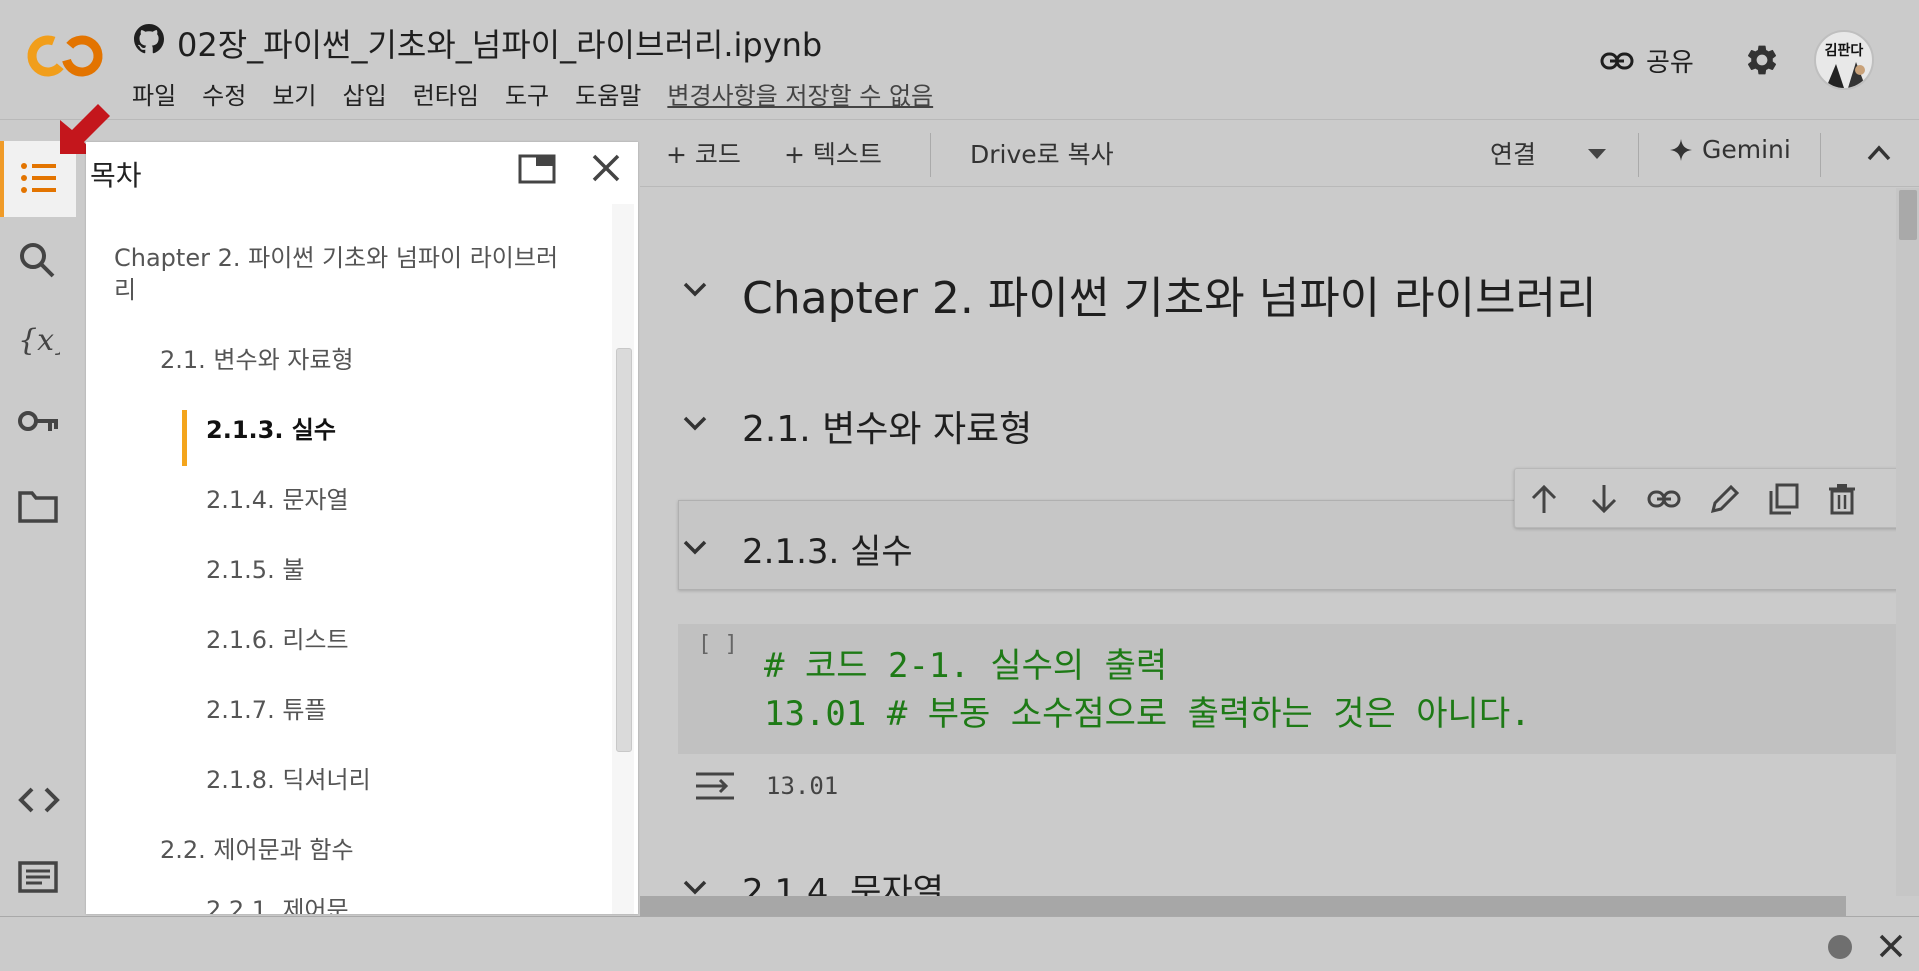  What do you see at coordinates (527, 93) in the screenshot?
I see `menu-tools: 도구` at bounding box center [527, 93].